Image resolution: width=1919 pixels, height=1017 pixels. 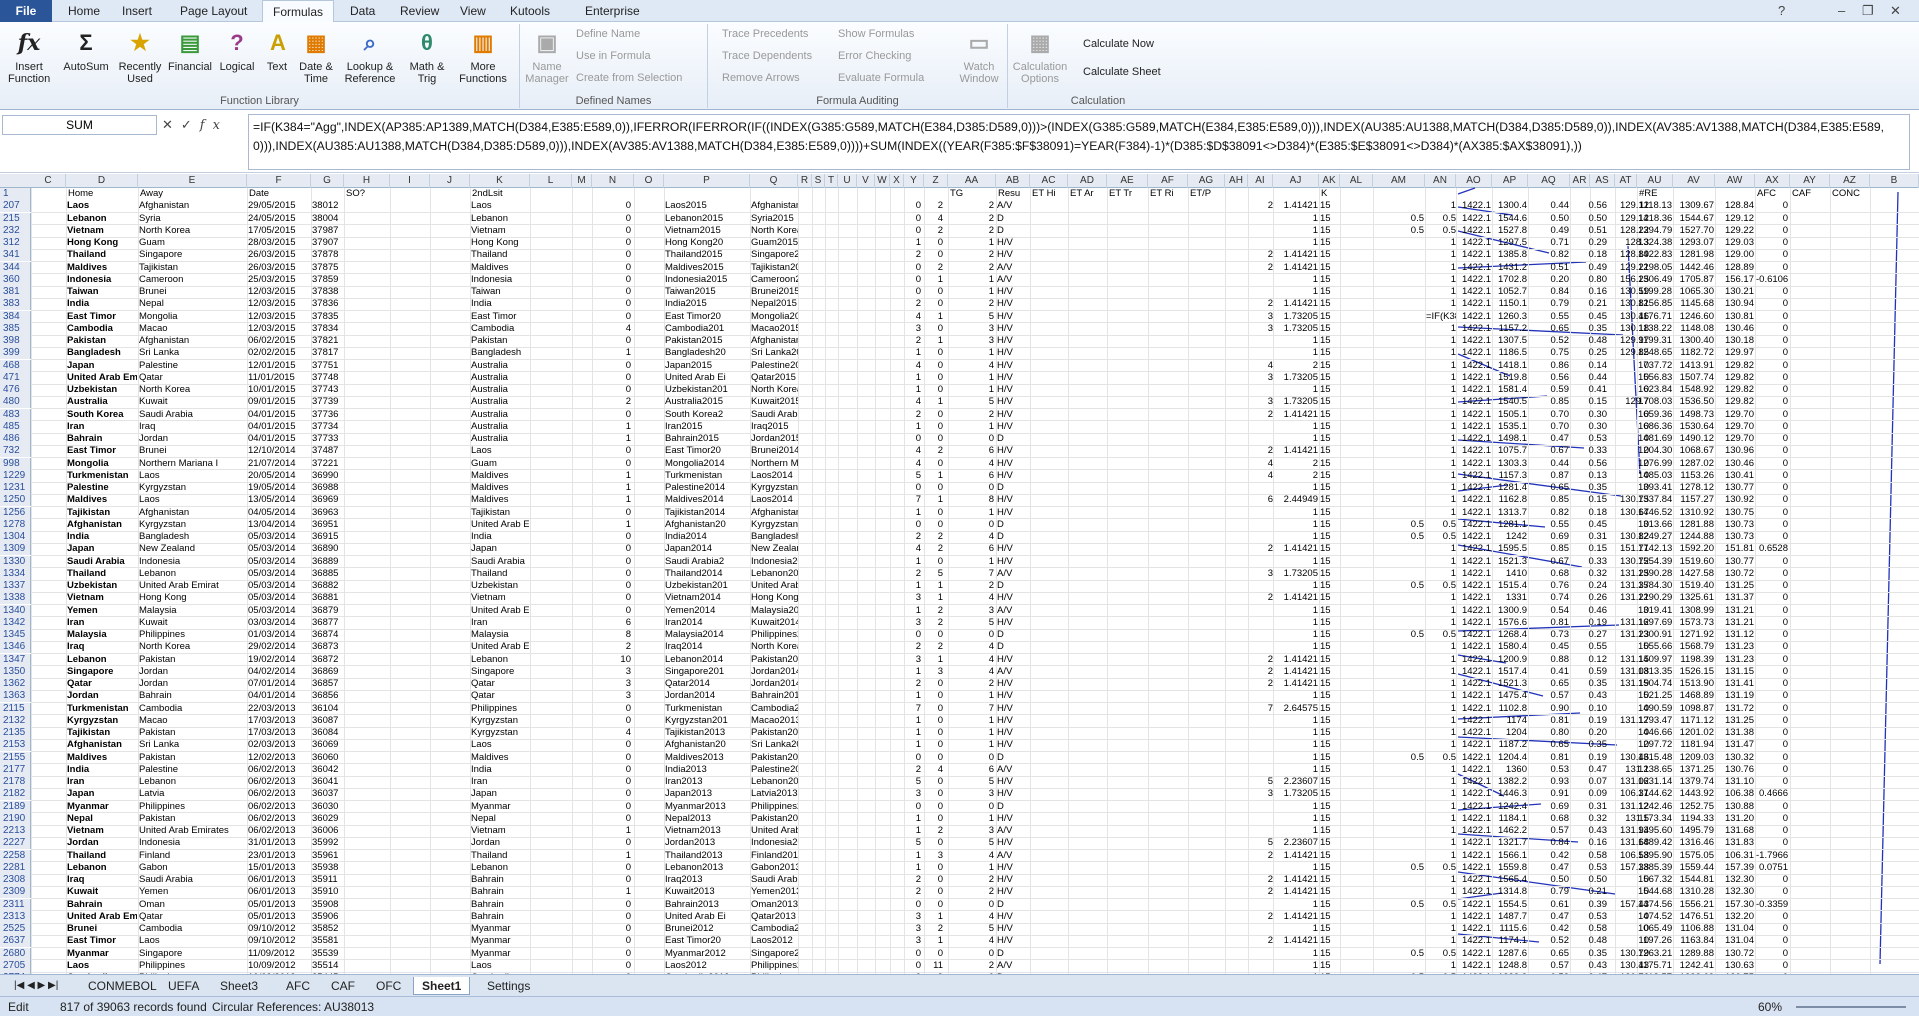 What do you see at coordinates (191, 255) in the screenshot?
I see `data-cell: Singapore` at bounding box center [191, 255].